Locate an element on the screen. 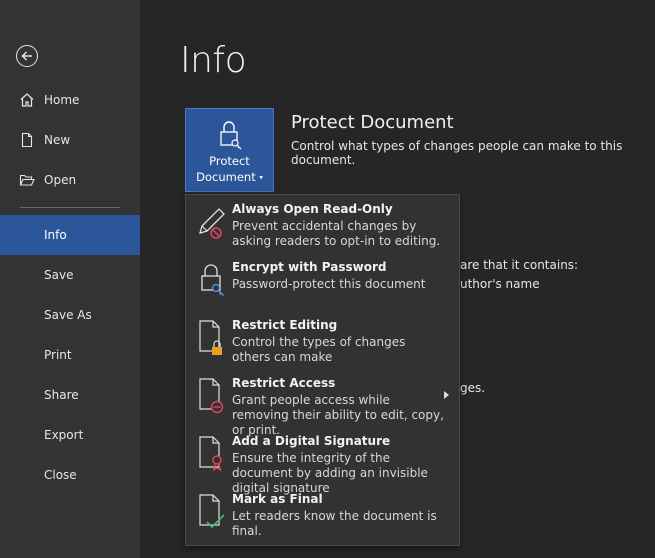 This screenshot has width=655, height=558. menu-item-title: Always Open Read-Only is located at coordinates (312, 209).